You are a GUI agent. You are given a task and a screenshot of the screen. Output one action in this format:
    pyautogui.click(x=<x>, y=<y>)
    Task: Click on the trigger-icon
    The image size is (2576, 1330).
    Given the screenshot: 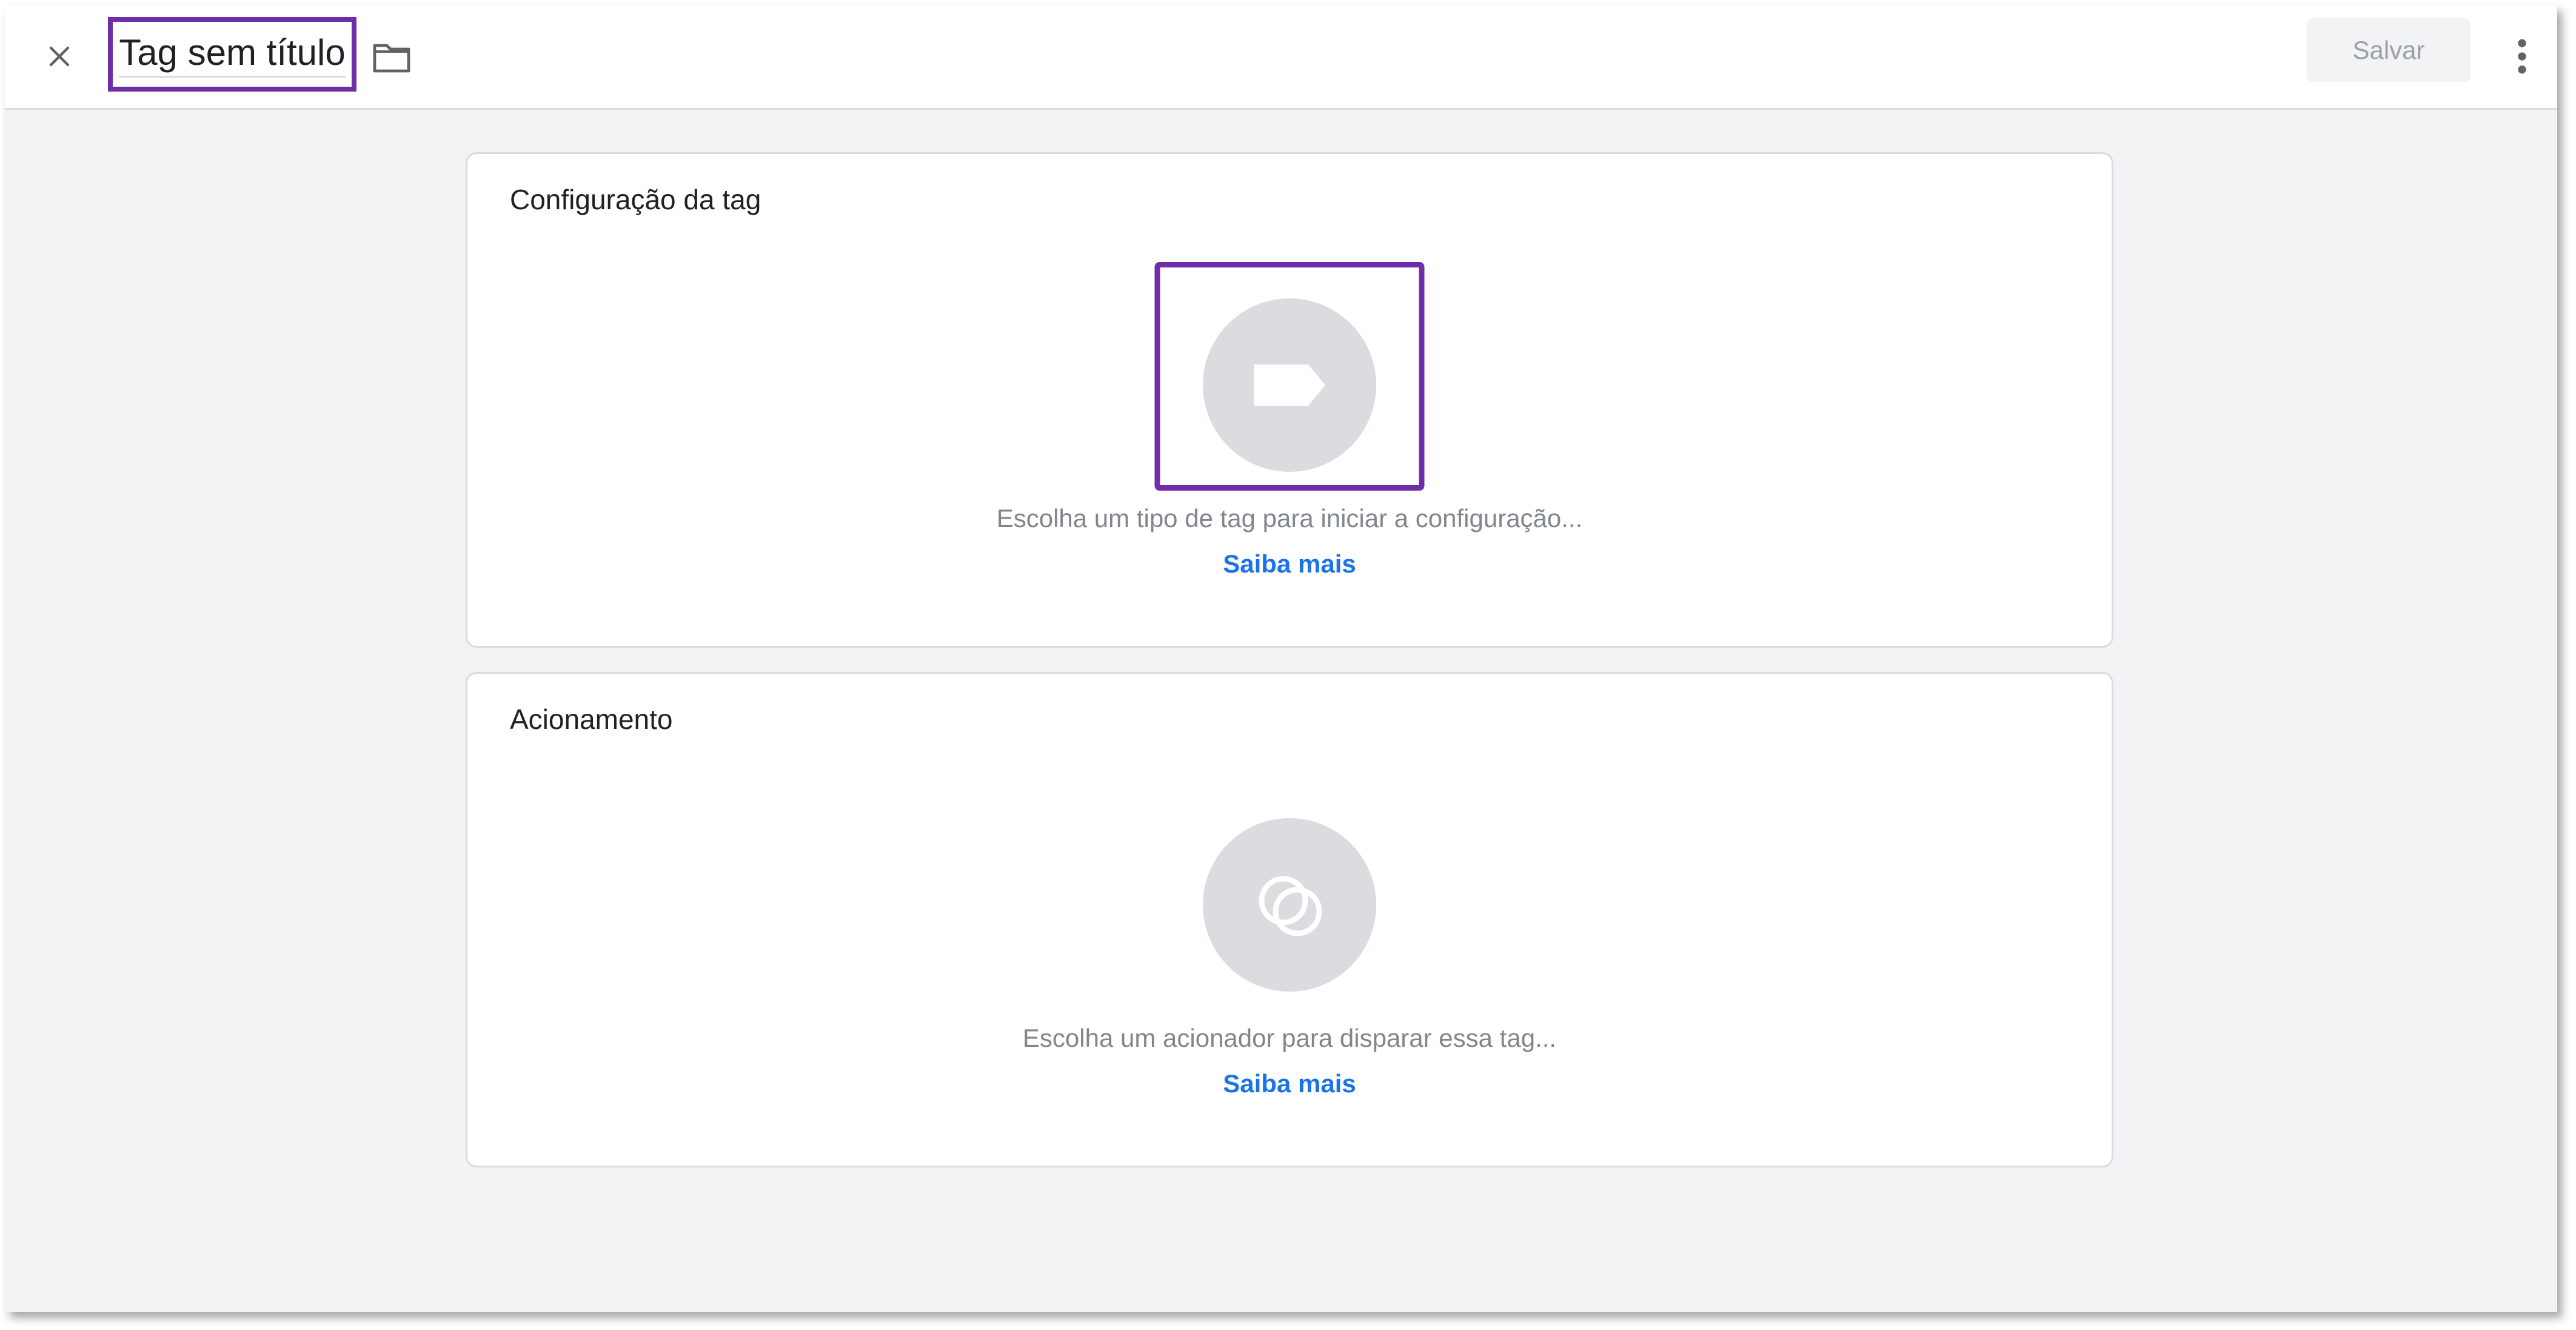 What is the action you would take?
    pyautogui.click(x=1290, y=906)
    